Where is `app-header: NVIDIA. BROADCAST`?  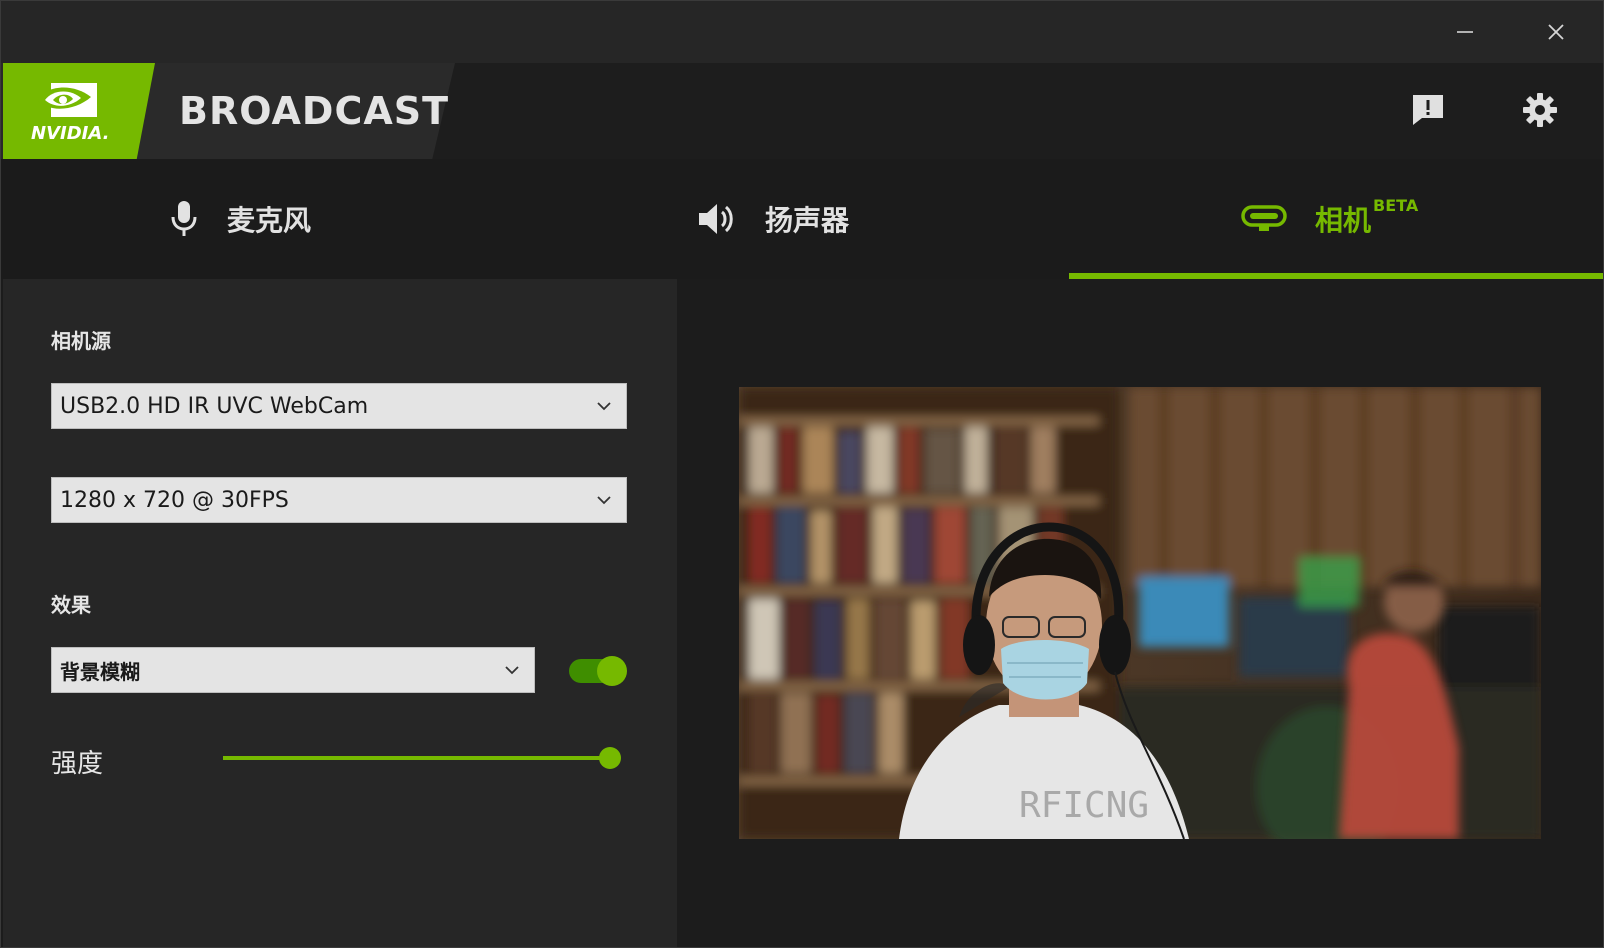 app-header: NVIDIA. BROADCAST is located at coordinates (802, 111).